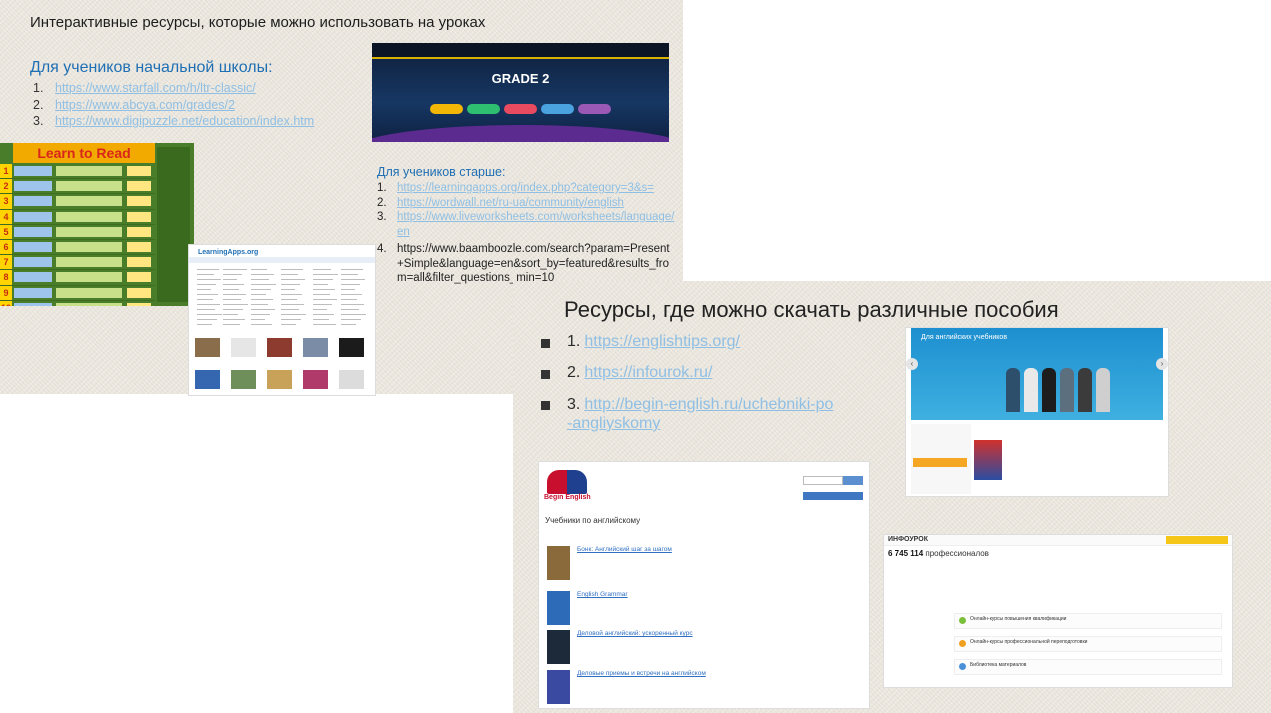 The width and height of the screenshot is (1271, 713). Describe the element at coordinates (1018, 619) in the screenshot. I see `course-label: Онлайн-курсы повышения квалификации` at that location.